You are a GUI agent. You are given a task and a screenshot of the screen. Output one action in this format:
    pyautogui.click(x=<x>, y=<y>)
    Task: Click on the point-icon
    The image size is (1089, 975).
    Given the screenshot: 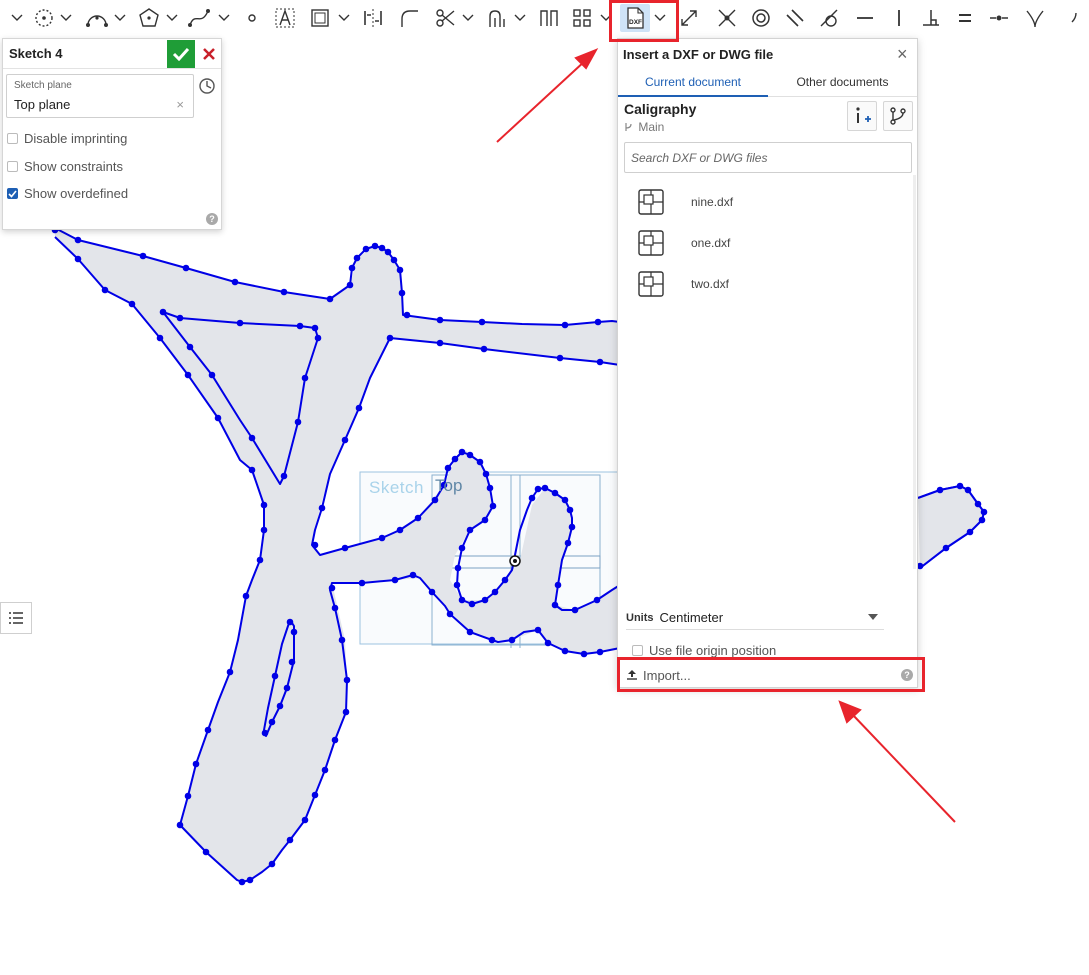 What is the action you would take?
    pyautogui.click(x=252, y=18)
    